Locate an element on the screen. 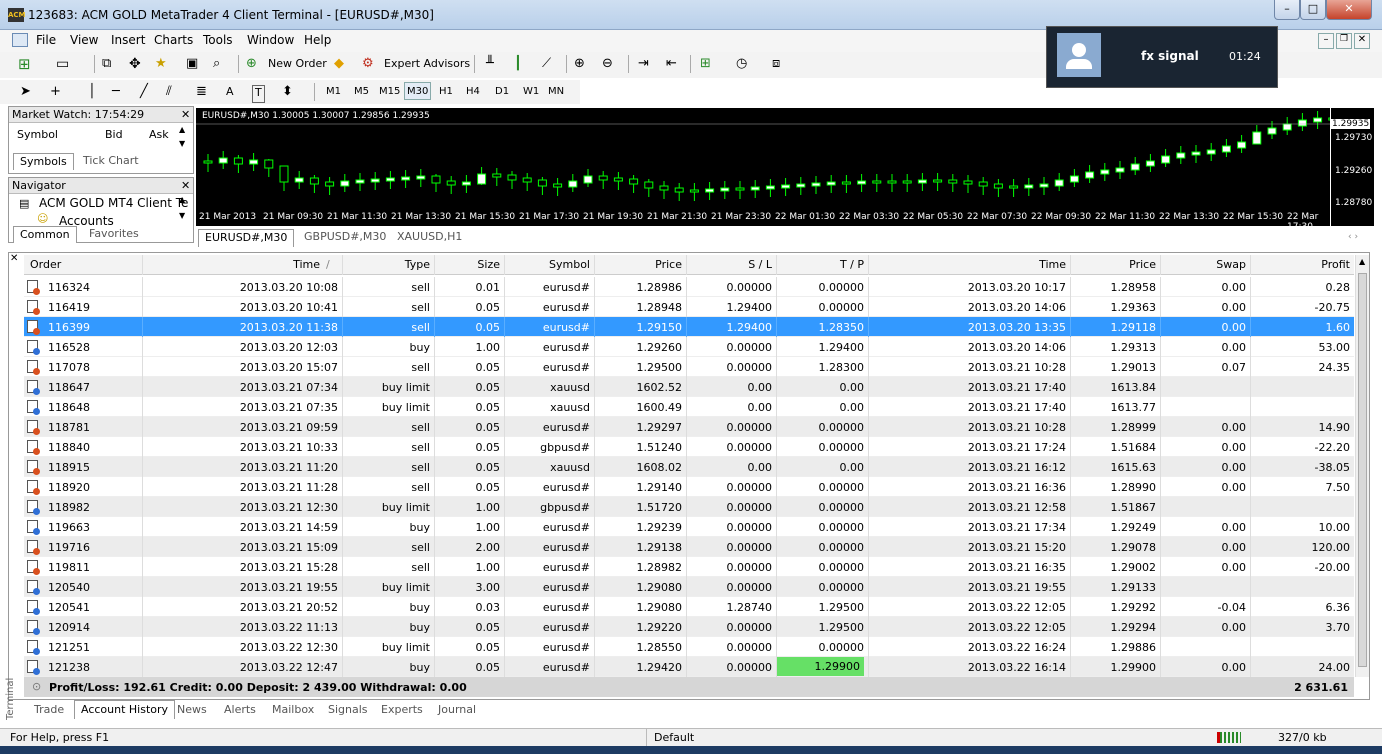 Image resolution: width=1382 pixels, height=754 pixels. data-window-icon: ✥ is located at coordinates (135, 64).